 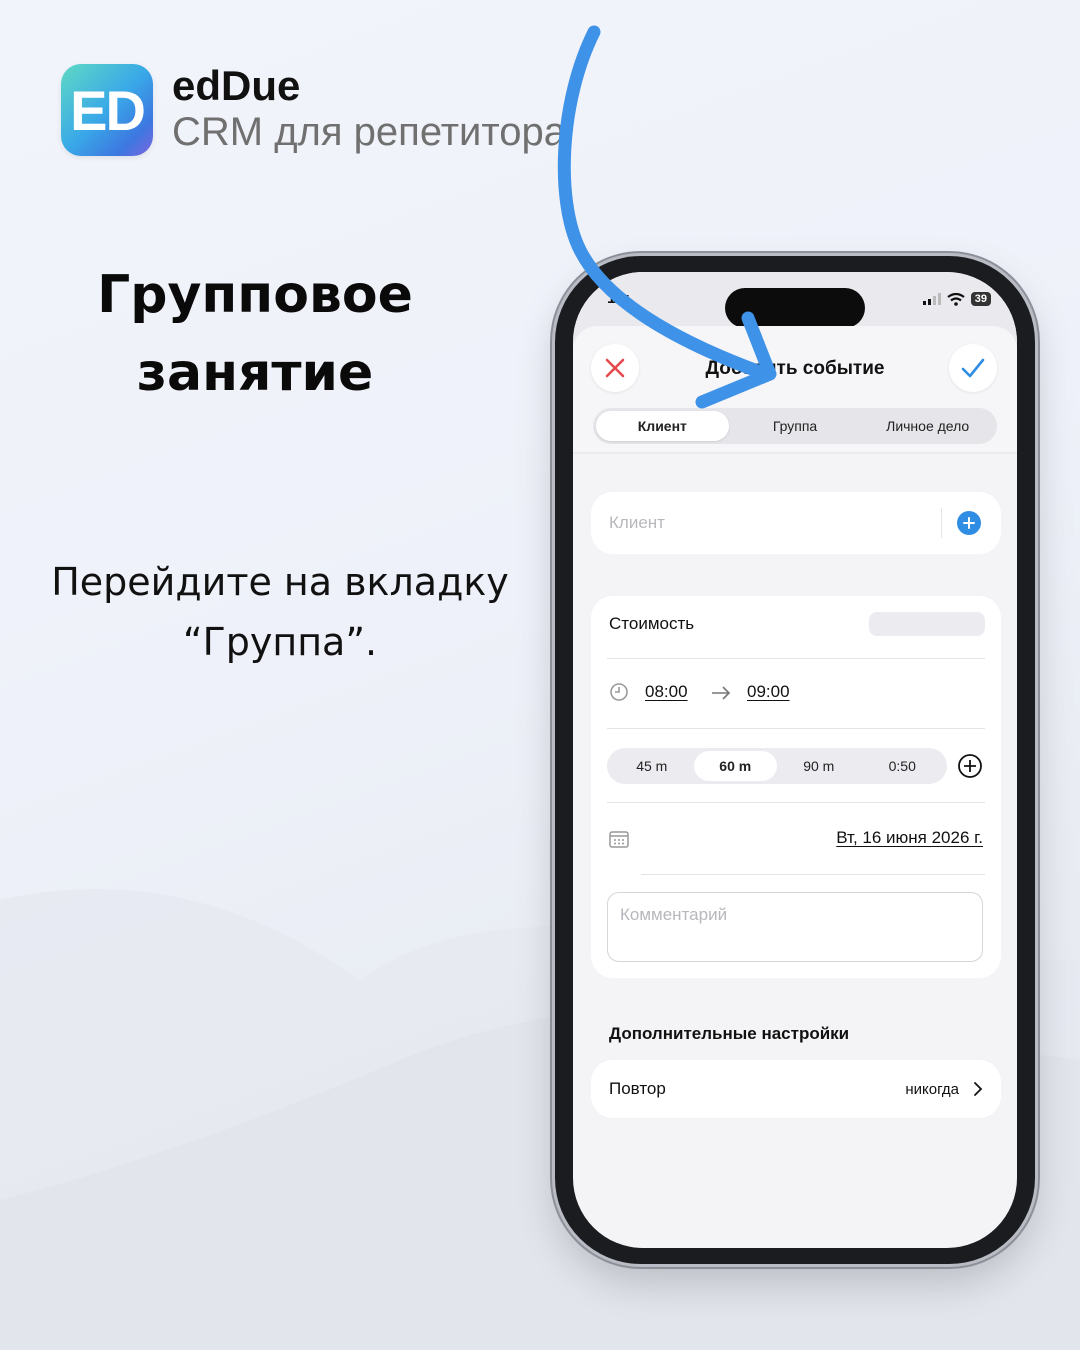 What do you see at coordinates (819, 766) in the screenshot?
I see `duration-90: 90 m` at bounding box center [819, 766].